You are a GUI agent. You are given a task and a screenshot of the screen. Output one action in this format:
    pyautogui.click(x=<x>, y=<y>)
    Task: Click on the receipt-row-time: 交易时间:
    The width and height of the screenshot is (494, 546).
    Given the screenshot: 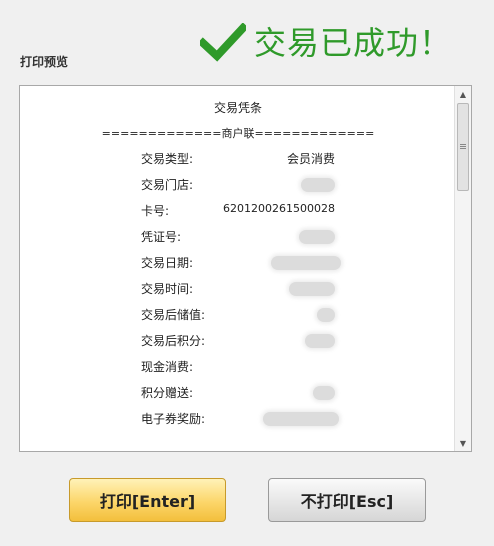 What is the action you would take?
    pyautogui.click(x=238, y=289)
    